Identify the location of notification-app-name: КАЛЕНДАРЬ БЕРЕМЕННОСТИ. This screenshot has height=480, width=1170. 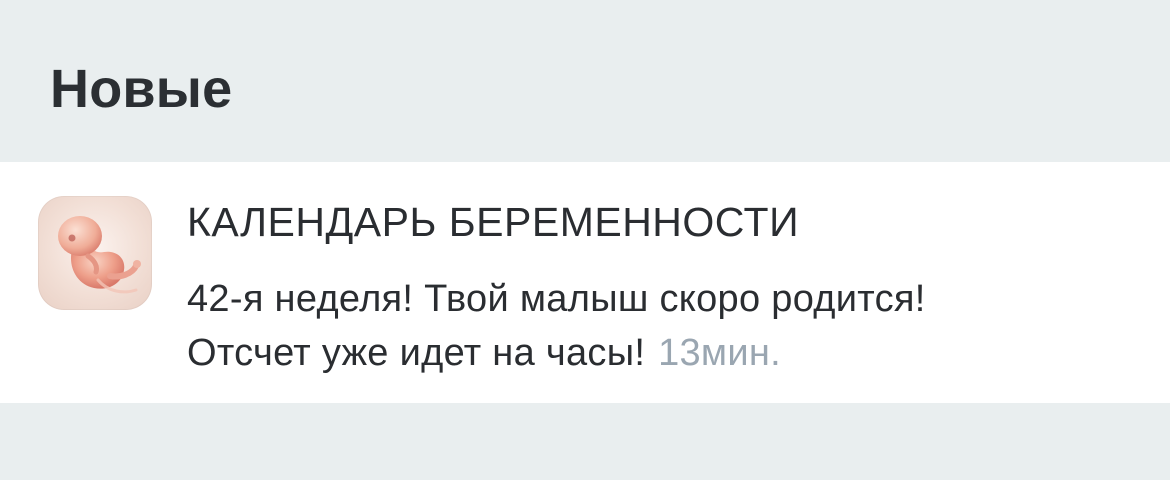
(493, 222).